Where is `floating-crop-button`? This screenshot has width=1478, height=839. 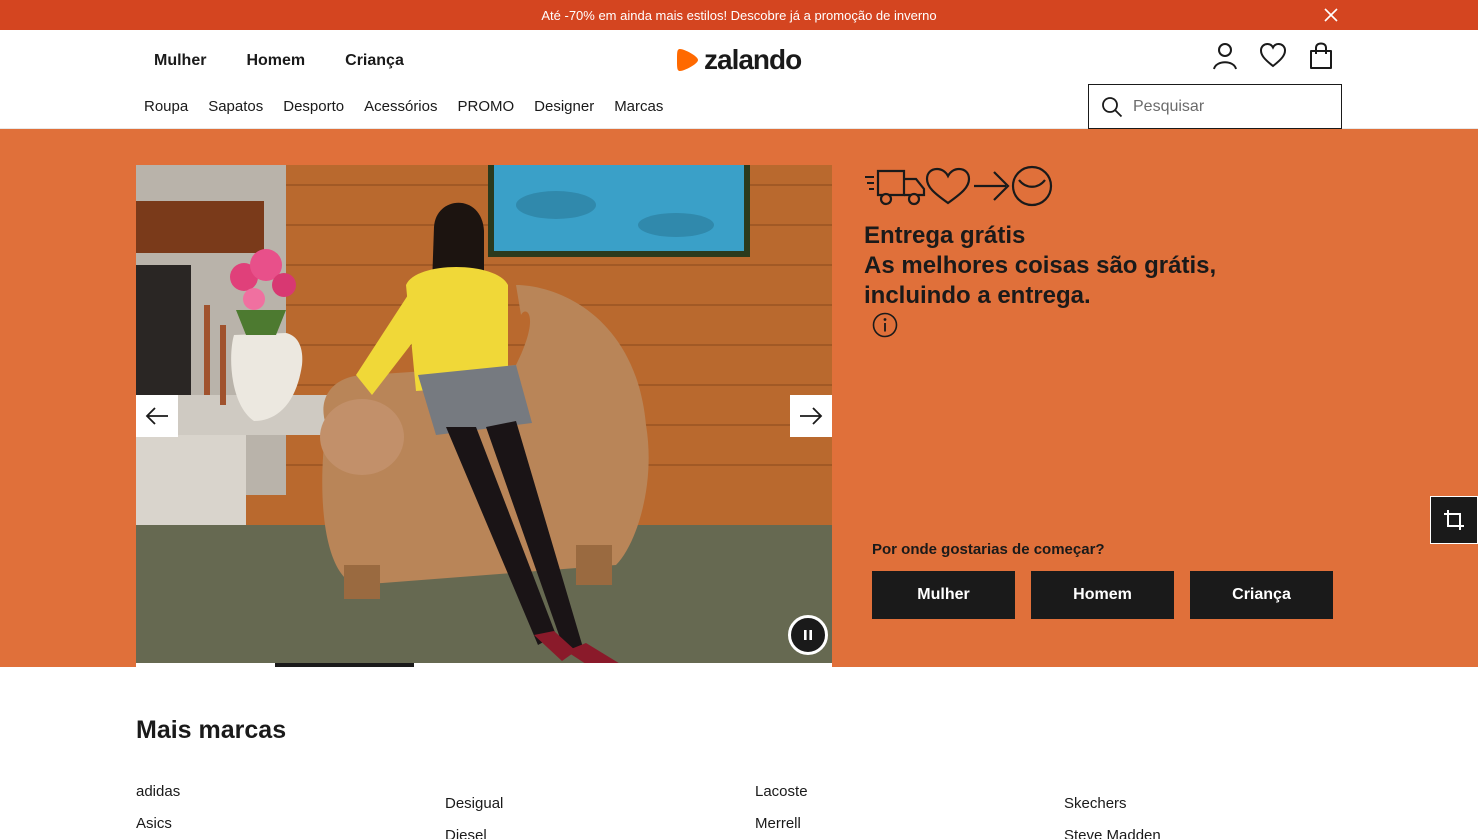
floating-crop-button is located at coordinates (1454, 520).